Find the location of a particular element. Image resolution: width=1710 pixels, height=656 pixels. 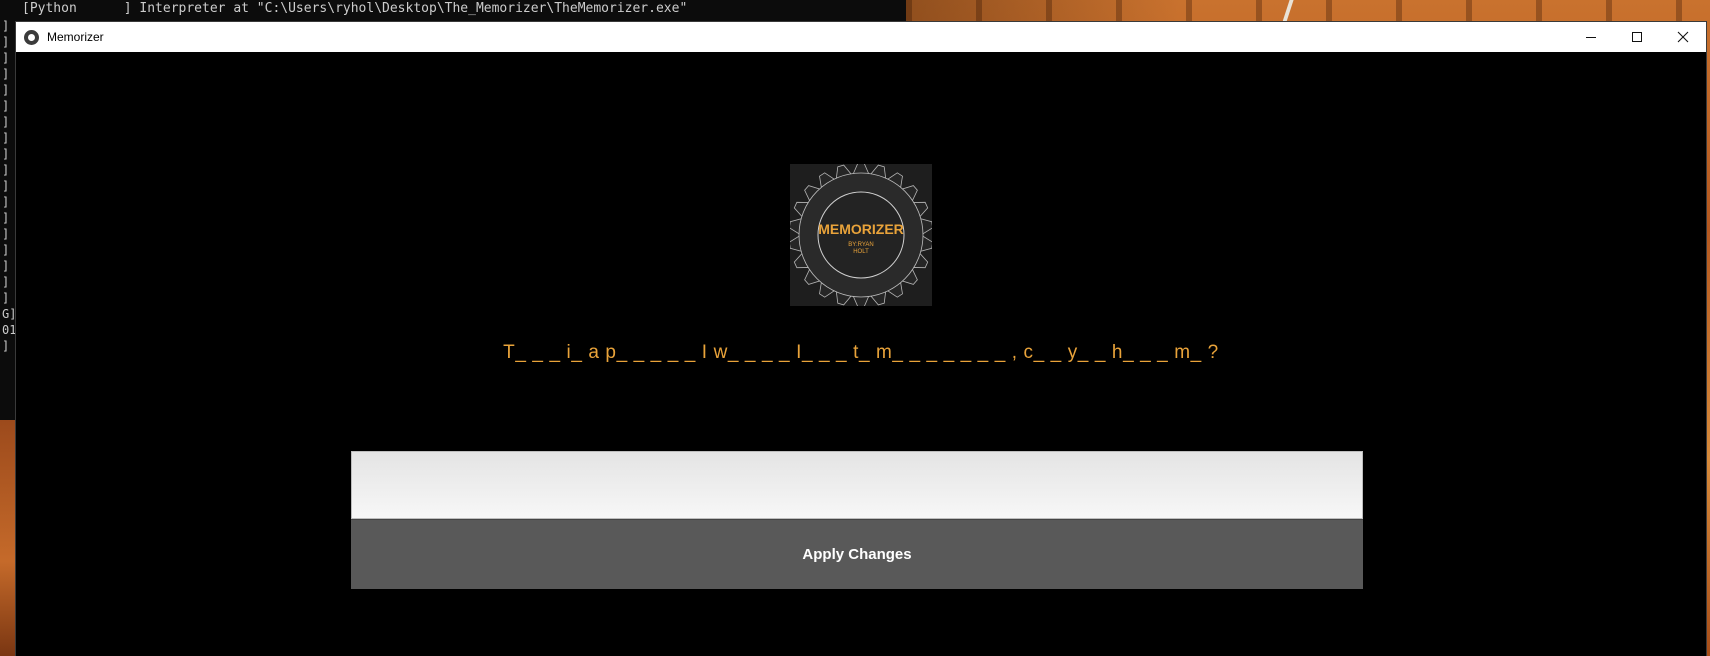

logo-subtitle-1: BY:RYAN is located at coordinates (860, 245).